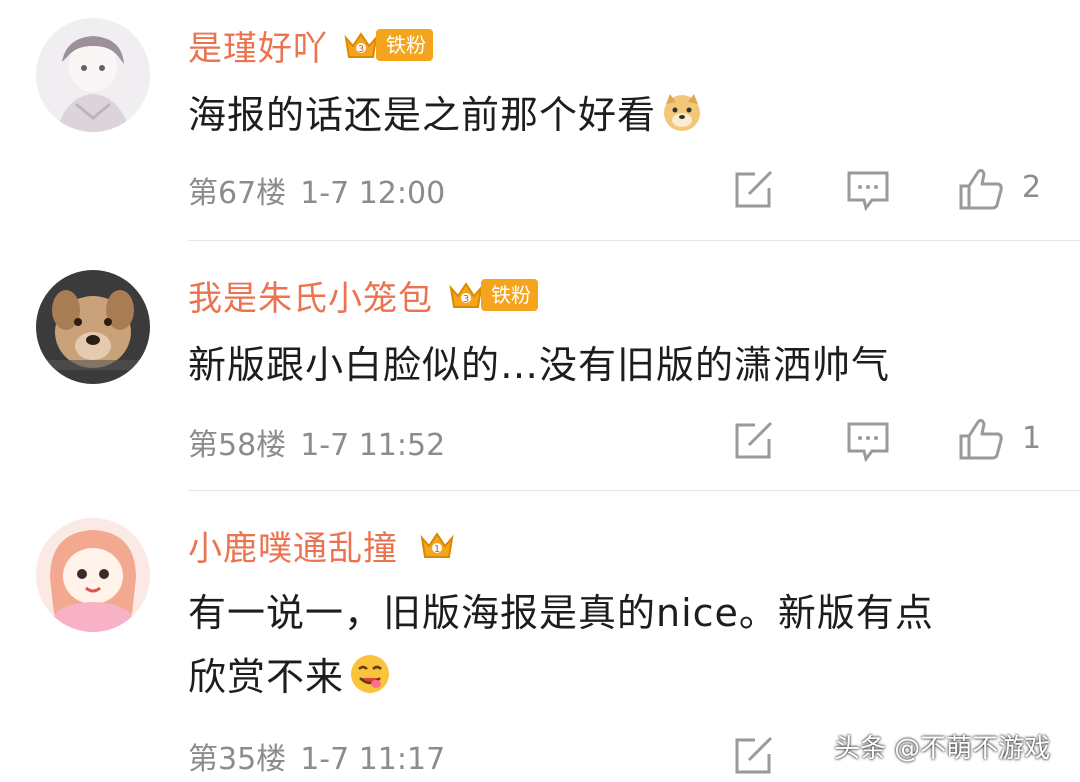 The height and width of the screenshot is (782, 1080). Describe the element at coordinates (310, 295) in the screenshot. I see `username: 我是朱氏小笼包` at that location.